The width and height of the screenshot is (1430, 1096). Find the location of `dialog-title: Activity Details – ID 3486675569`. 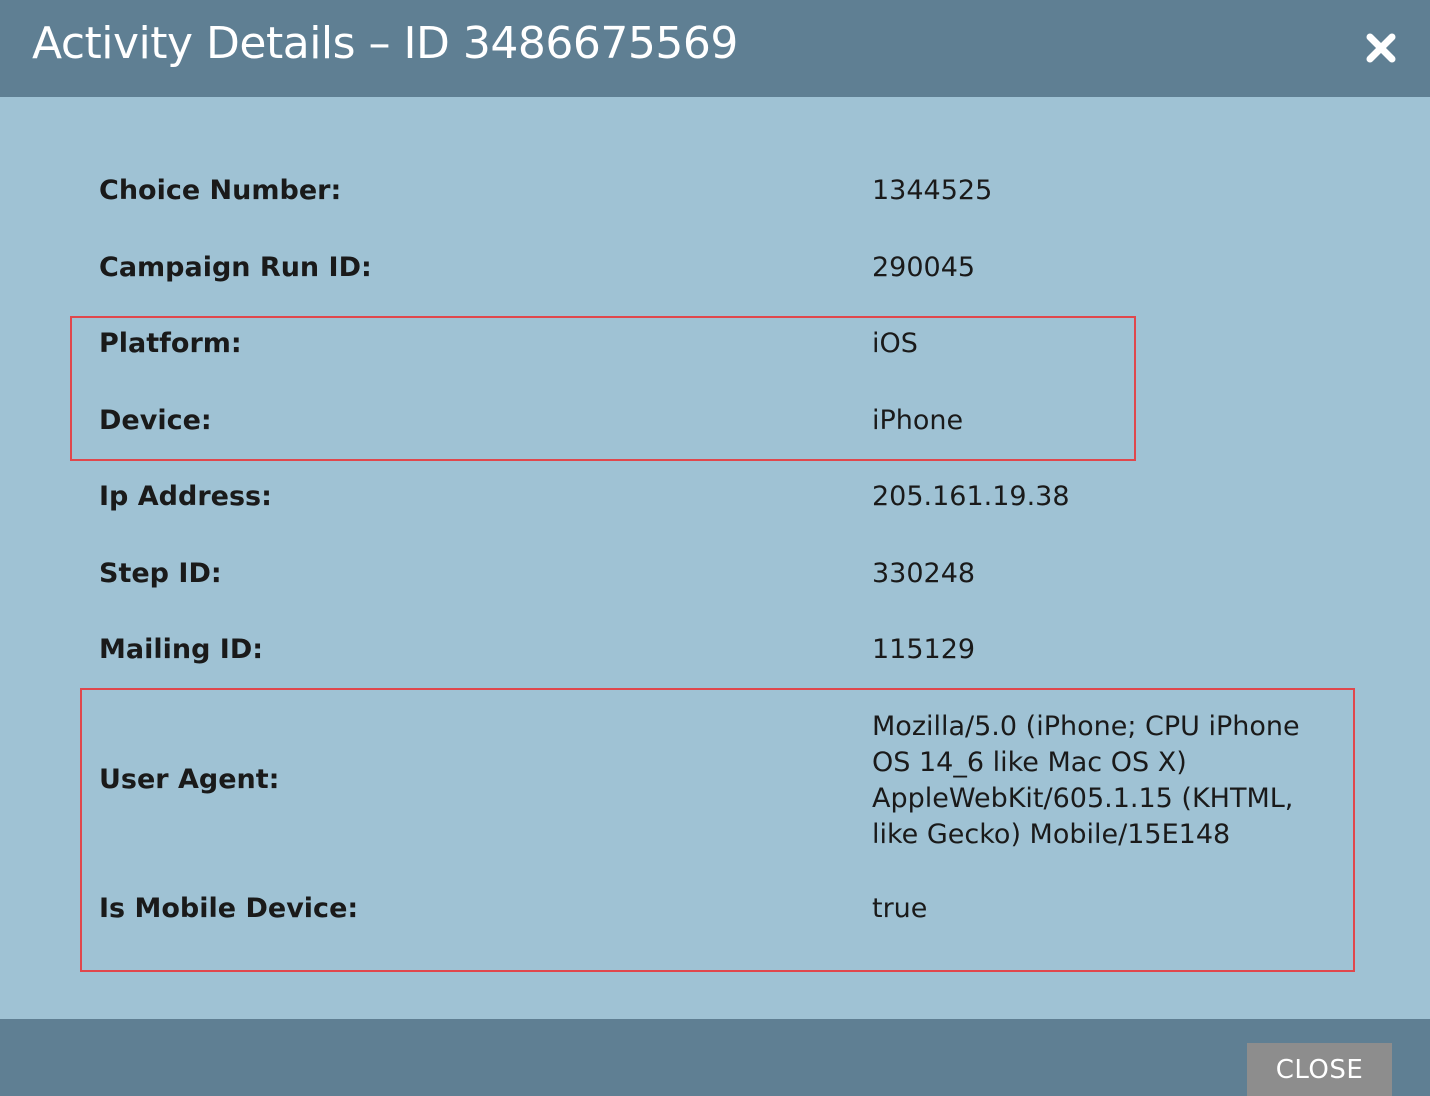

dialog-title: Activity Details – ID 3486675569 is located at coordinates (385, 43).